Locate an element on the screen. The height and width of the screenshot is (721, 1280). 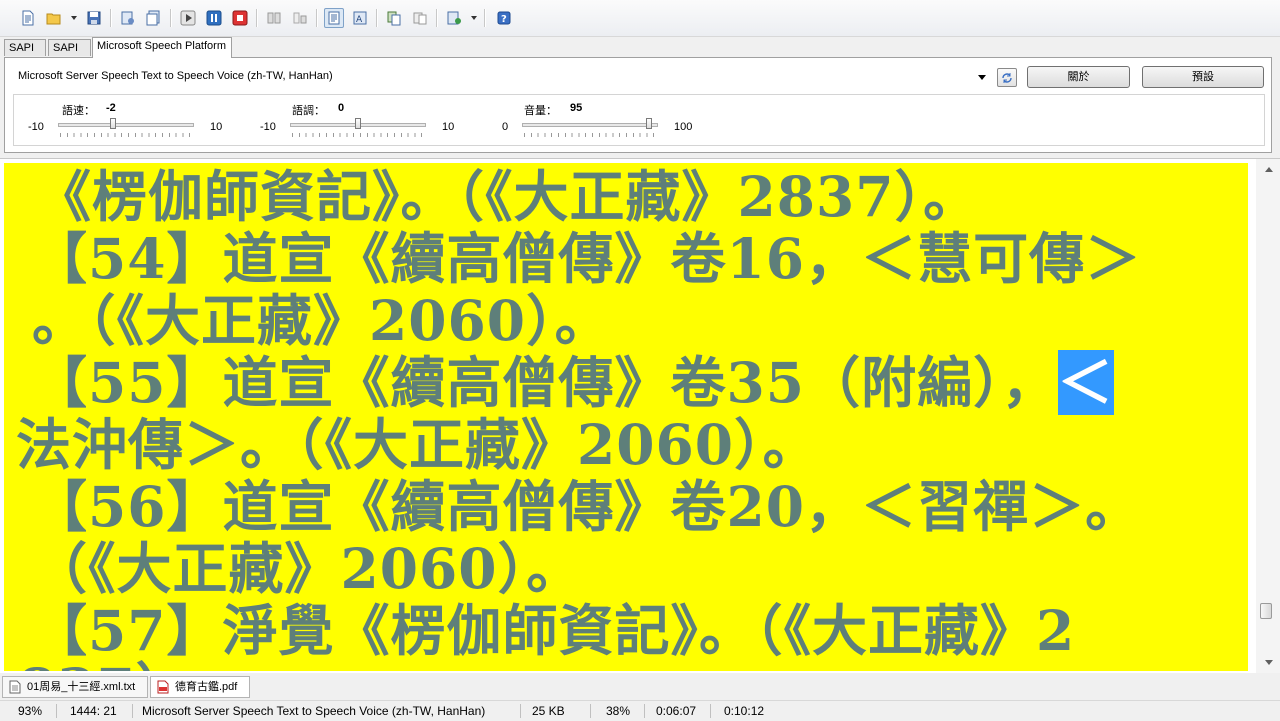
volume-max: 100 is located at coordinates (683, 127).